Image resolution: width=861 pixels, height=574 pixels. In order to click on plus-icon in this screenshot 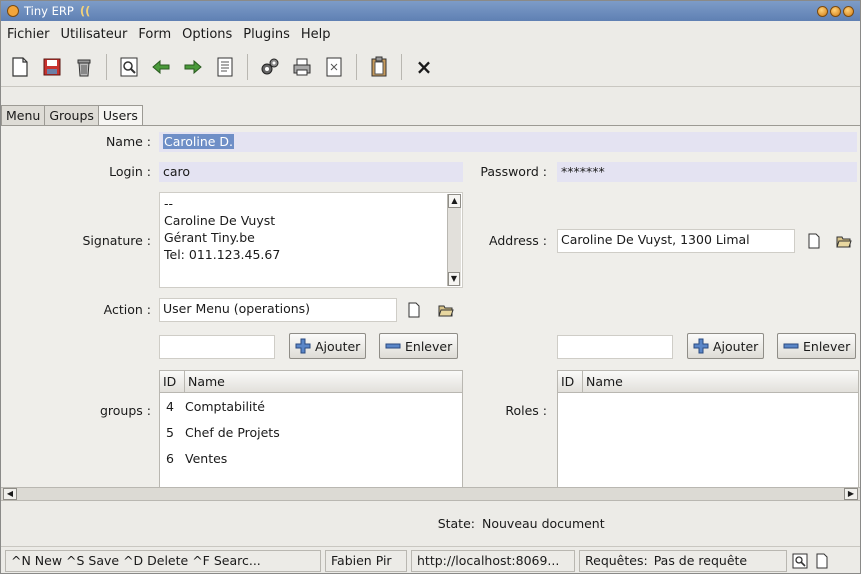, I will do `click(701, 346)`.